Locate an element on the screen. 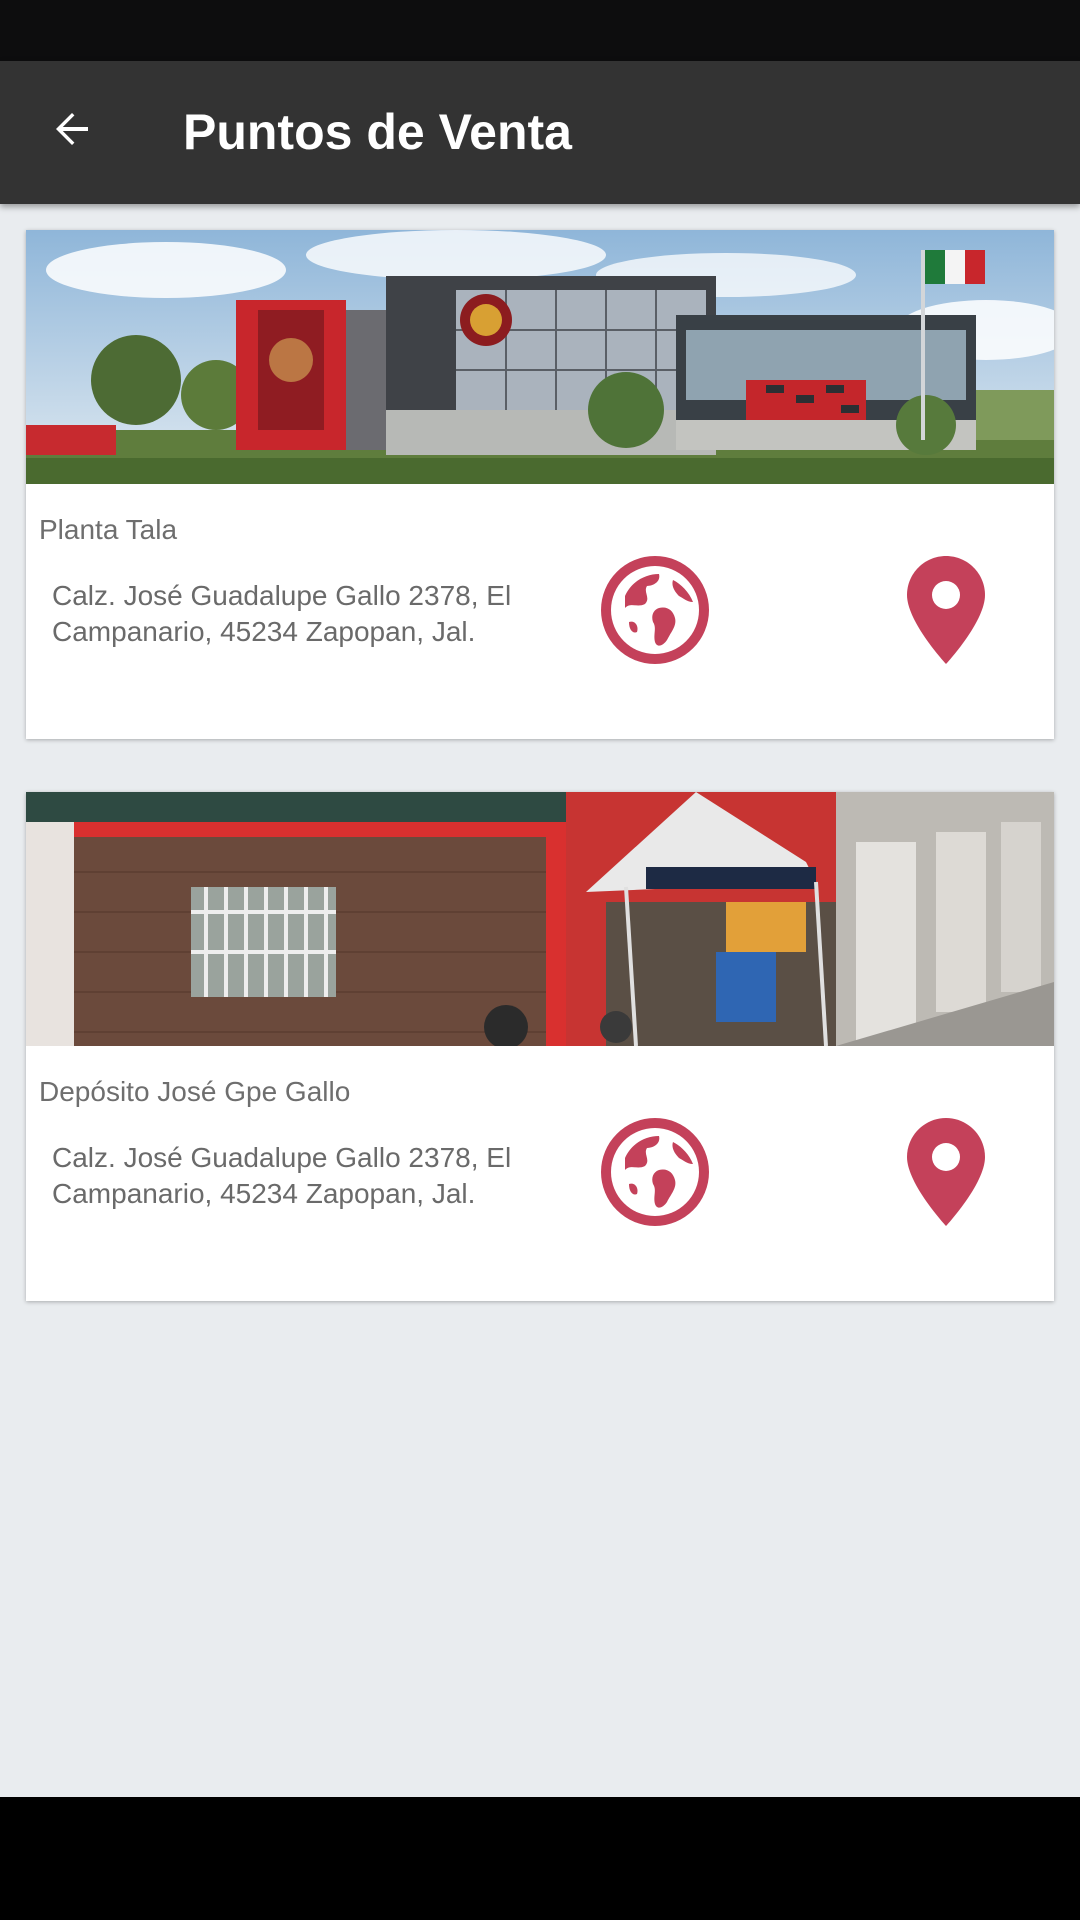 The width and height of the screenshot is (1080, 1920). navigation-bar is located at coordinates (540, 1858).